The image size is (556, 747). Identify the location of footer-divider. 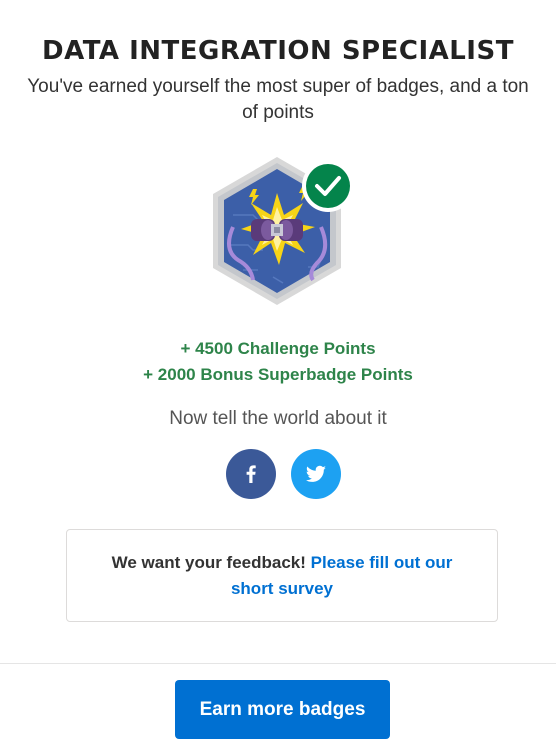
(278, 663).